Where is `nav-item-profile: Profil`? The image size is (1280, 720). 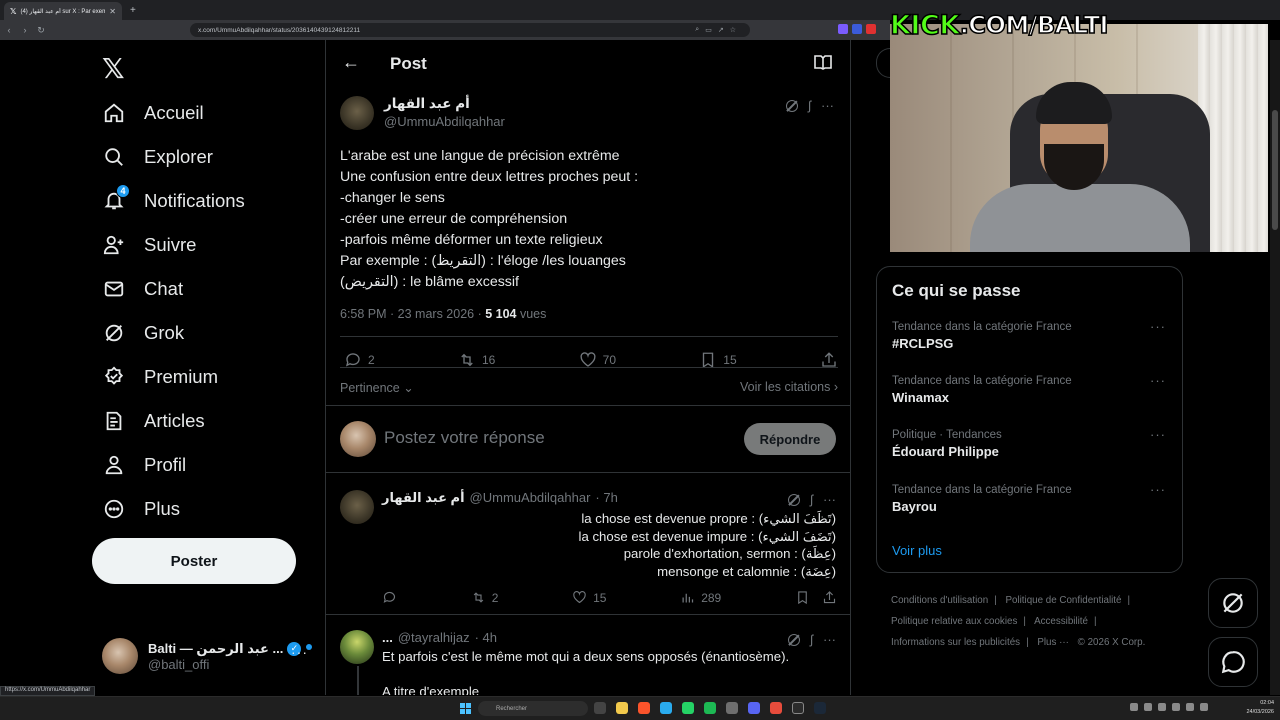
nav-item-profile: Profil is located at coordinates (144, 465).